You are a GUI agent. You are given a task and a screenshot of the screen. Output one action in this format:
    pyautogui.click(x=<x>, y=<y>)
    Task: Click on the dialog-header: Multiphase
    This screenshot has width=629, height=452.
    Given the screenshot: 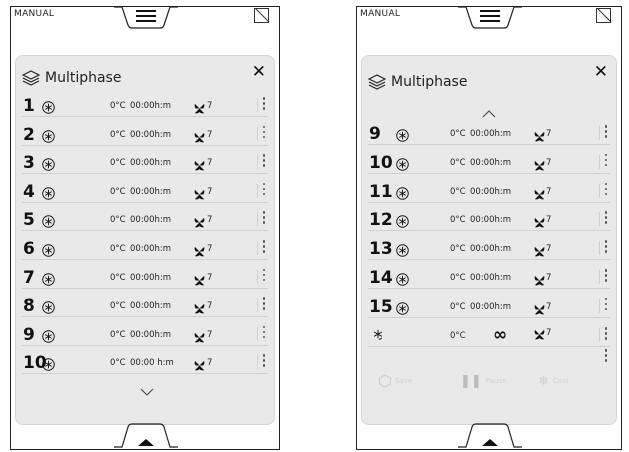 What is the action you would take?
    pyautogui.click(x=71, y=78)
    